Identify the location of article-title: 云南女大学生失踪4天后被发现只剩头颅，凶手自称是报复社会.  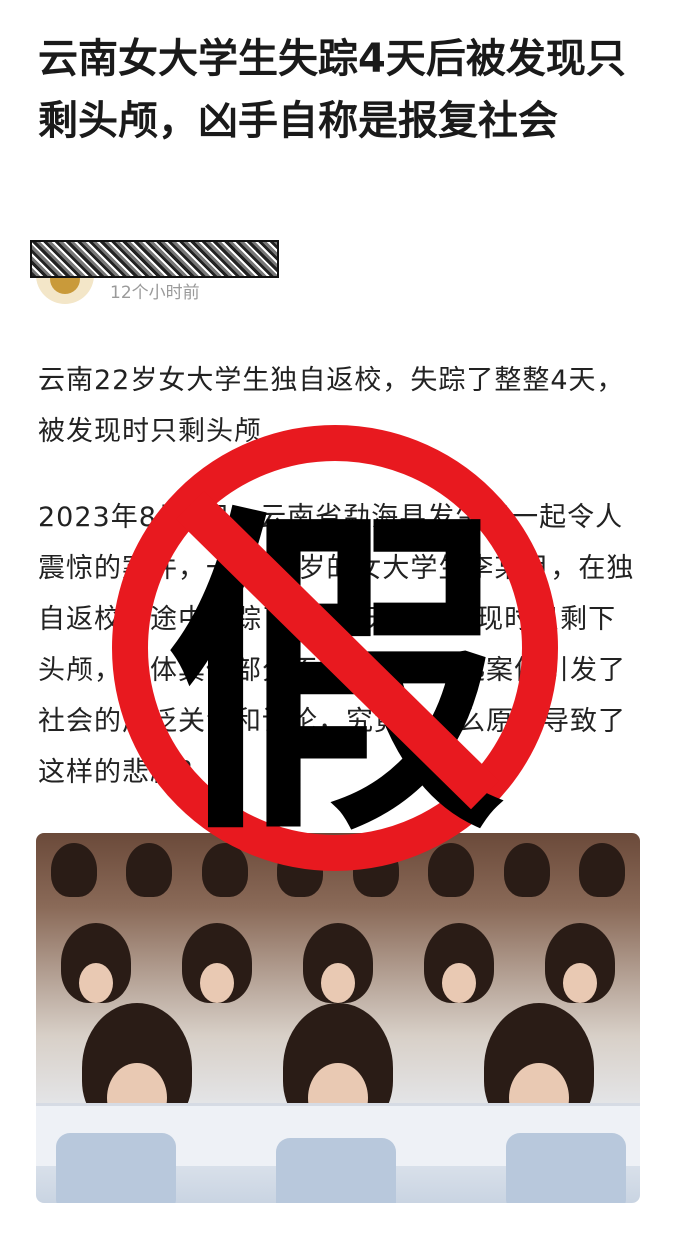
(332, 90).